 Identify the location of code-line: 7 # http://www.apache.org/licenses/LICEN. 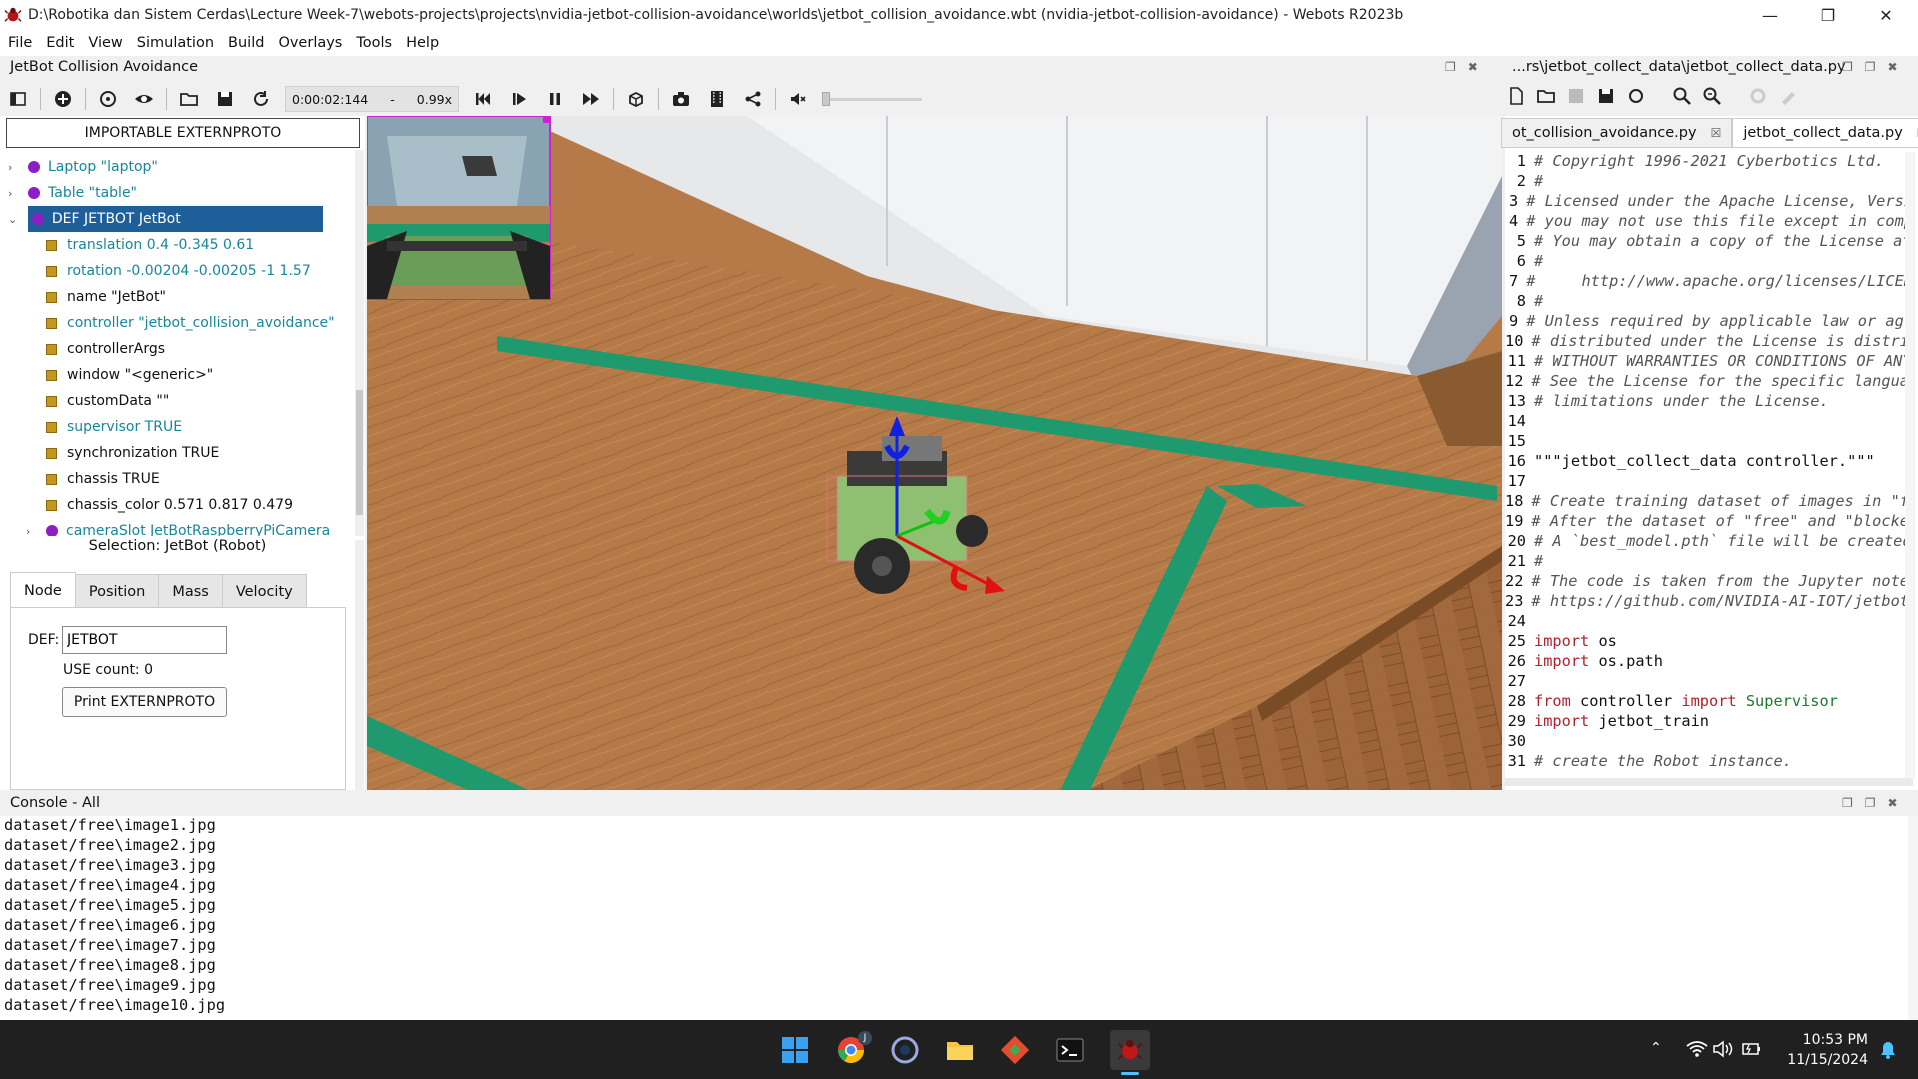
(1709, 282).